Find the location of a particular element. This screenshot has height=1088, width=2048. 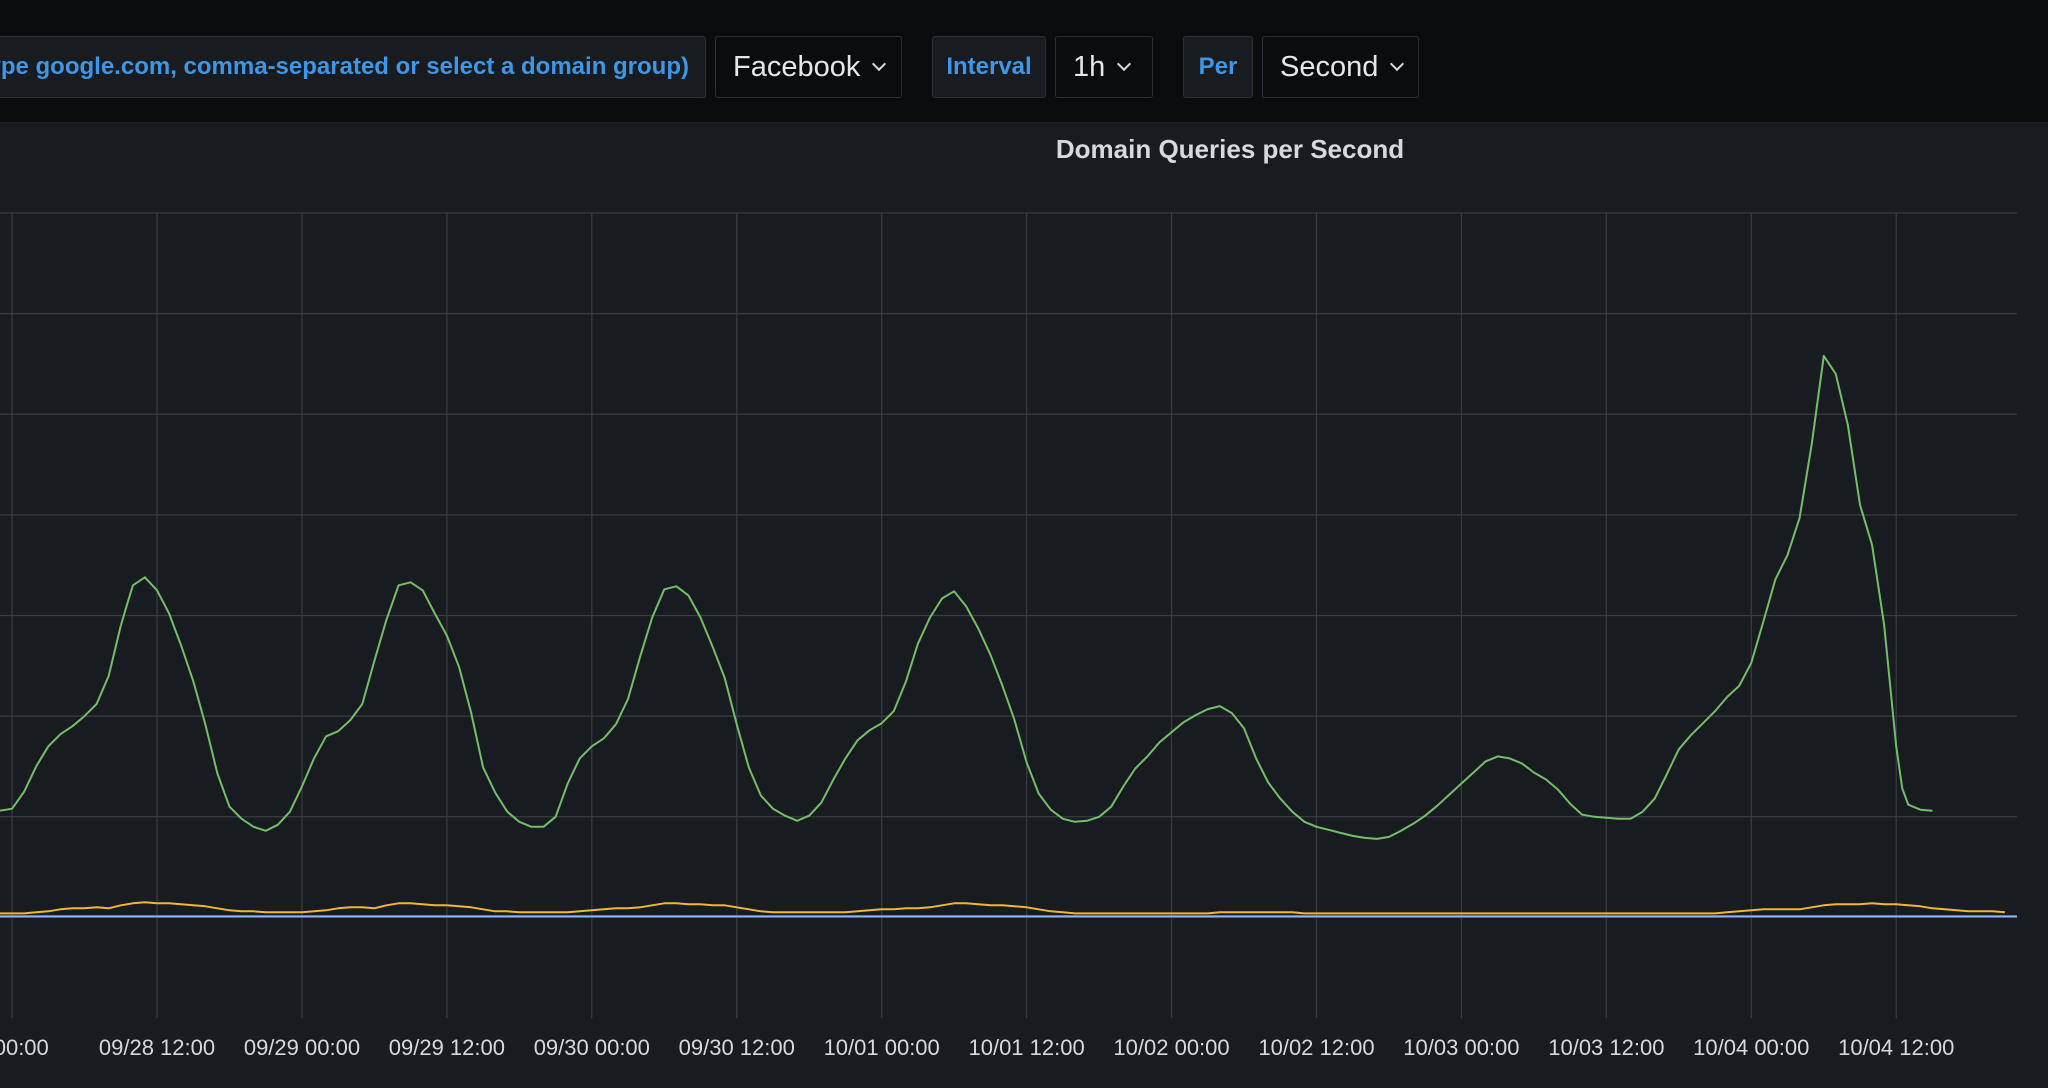

x-tick-label: 09/30 12:00 is located at coordinates (737, 1047).